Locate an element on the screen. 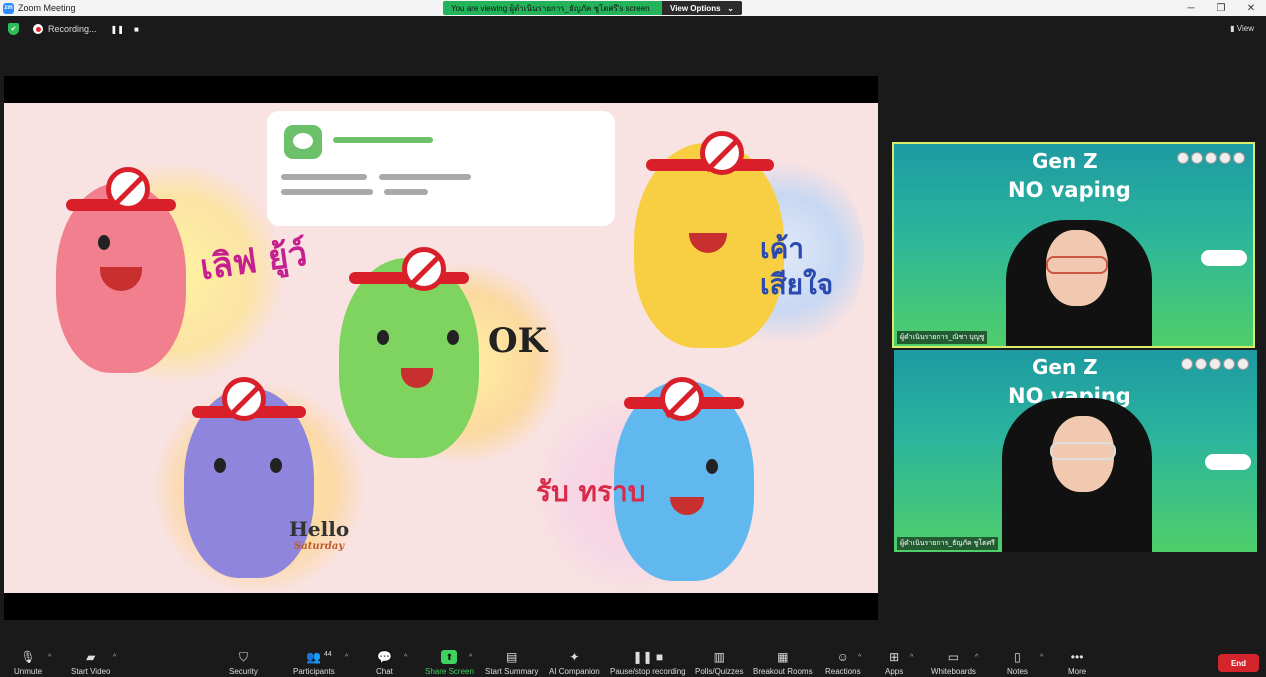 The width and height of the screenshot is (1266, 677). summary-icon: ▤ is located at coordinates (512, 657).